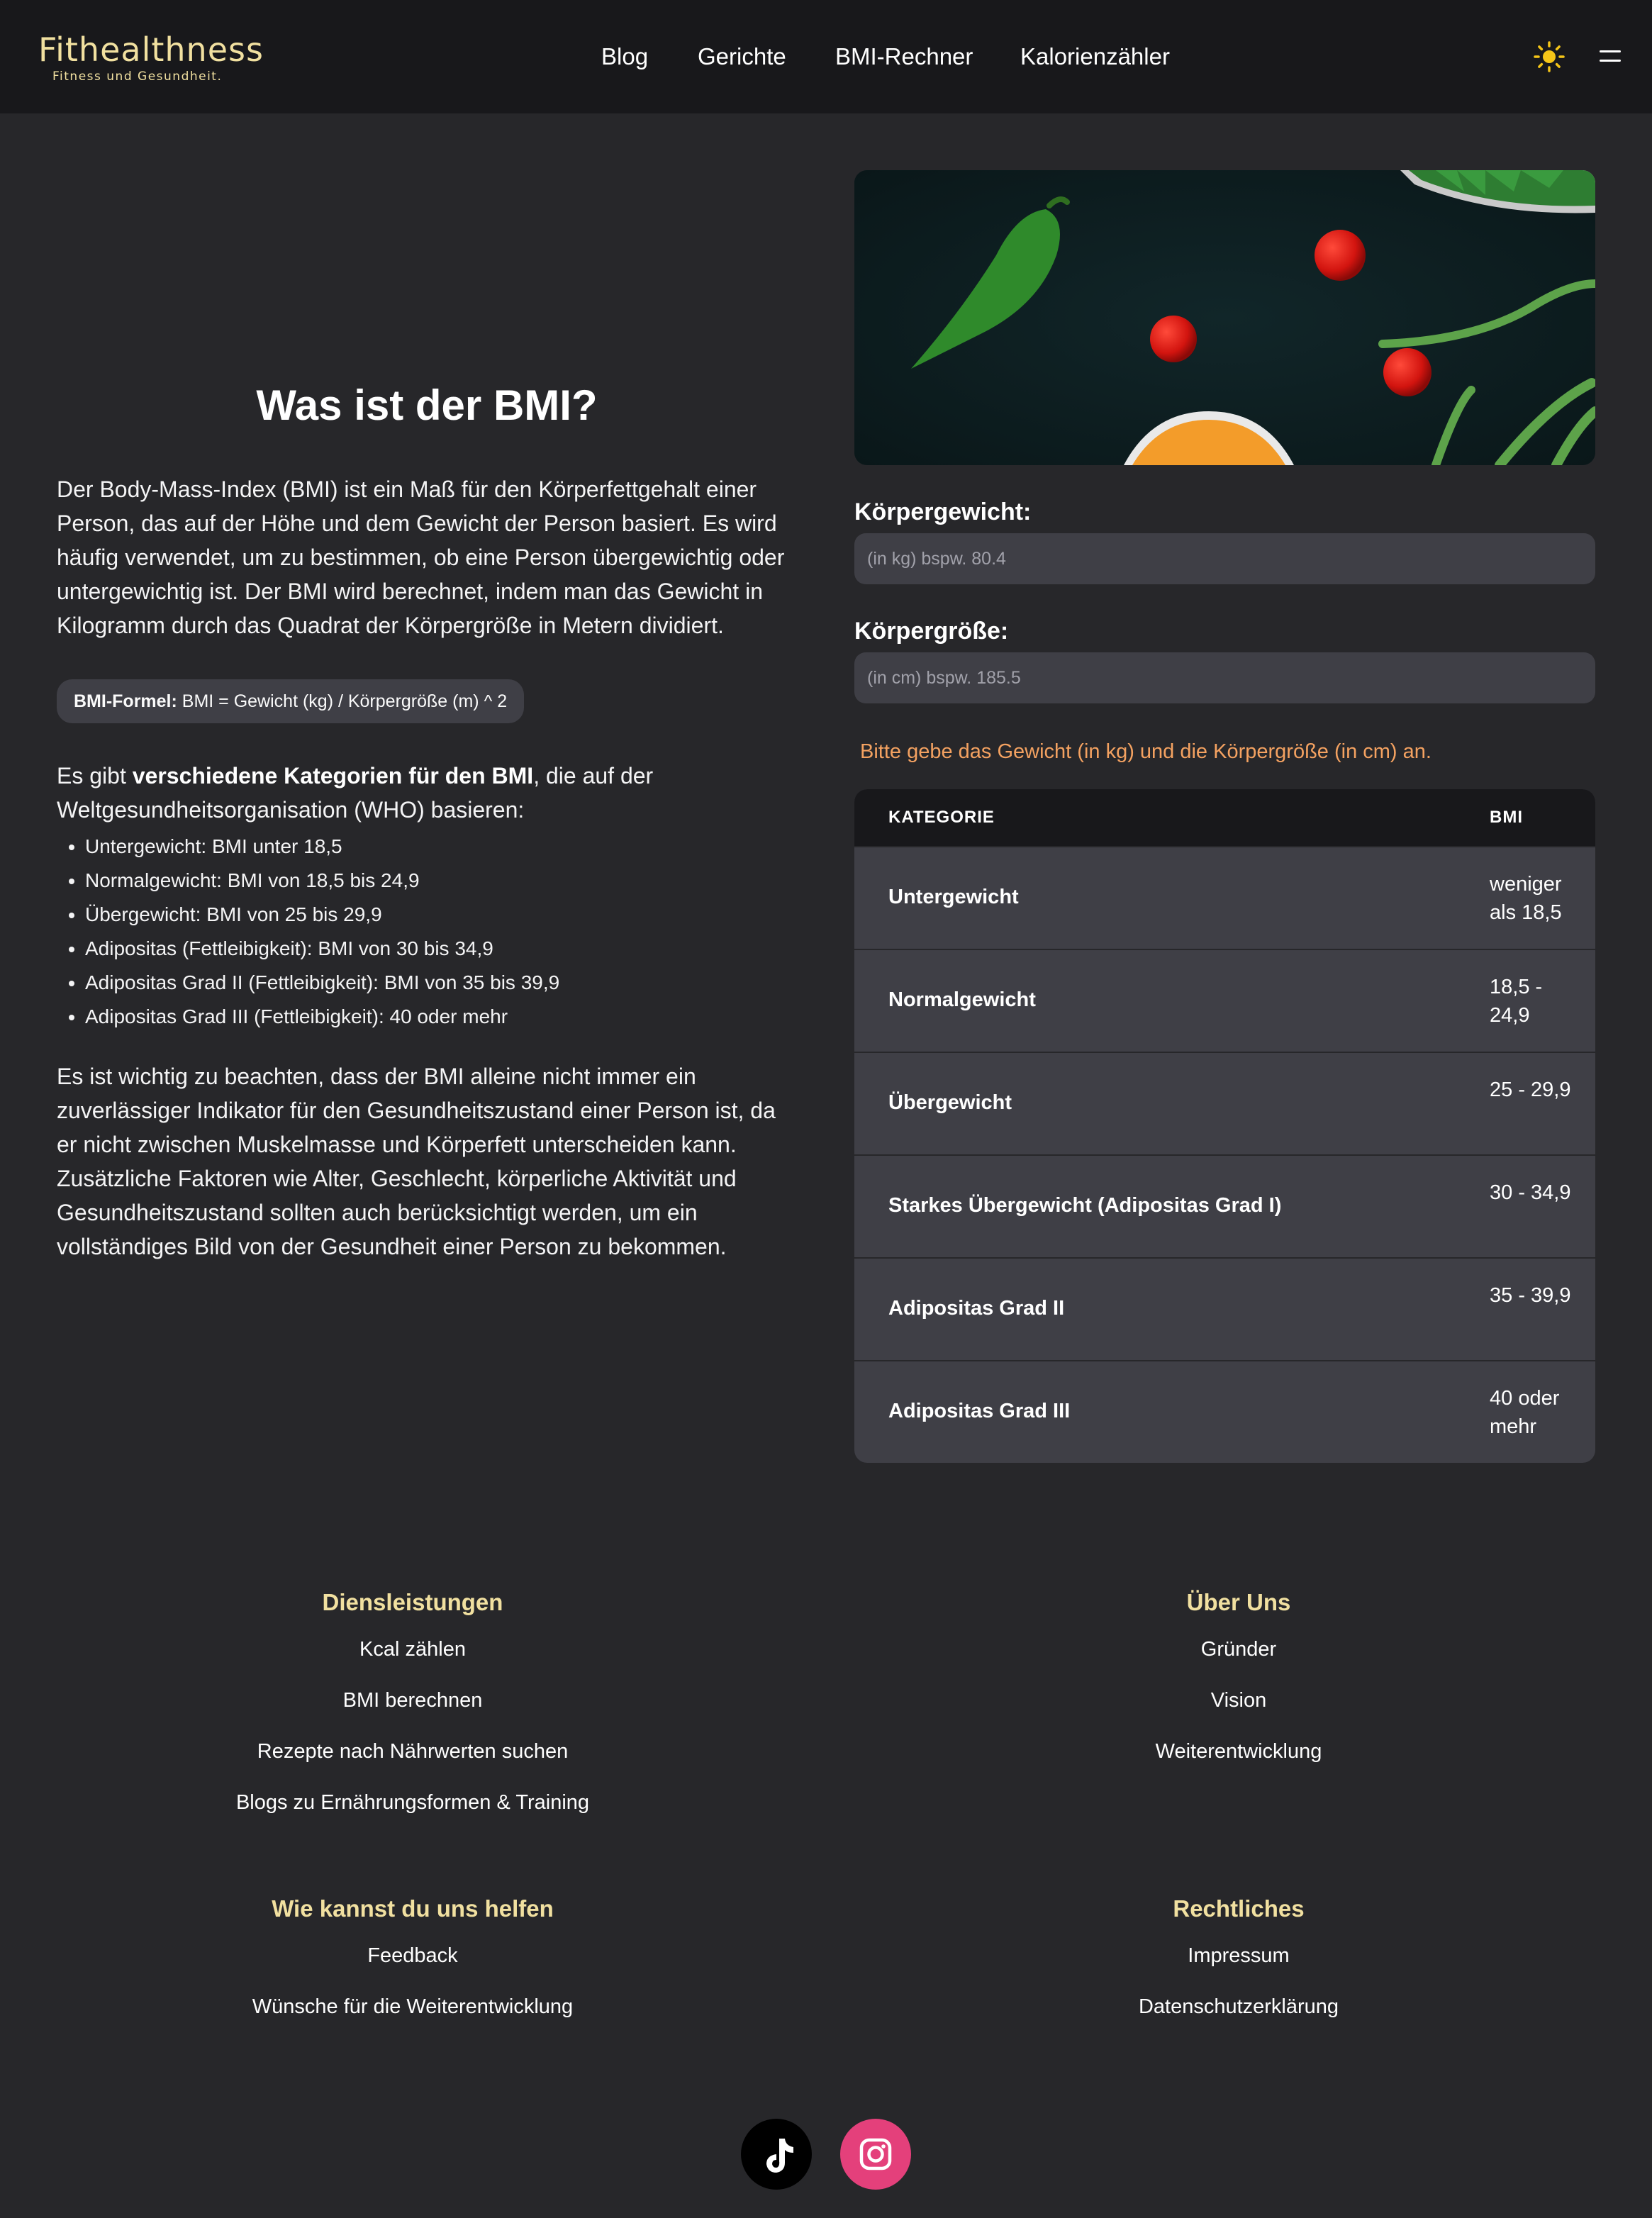  I want to click on footer-link-kcal: Kcal zählen, so click(412, 1649).